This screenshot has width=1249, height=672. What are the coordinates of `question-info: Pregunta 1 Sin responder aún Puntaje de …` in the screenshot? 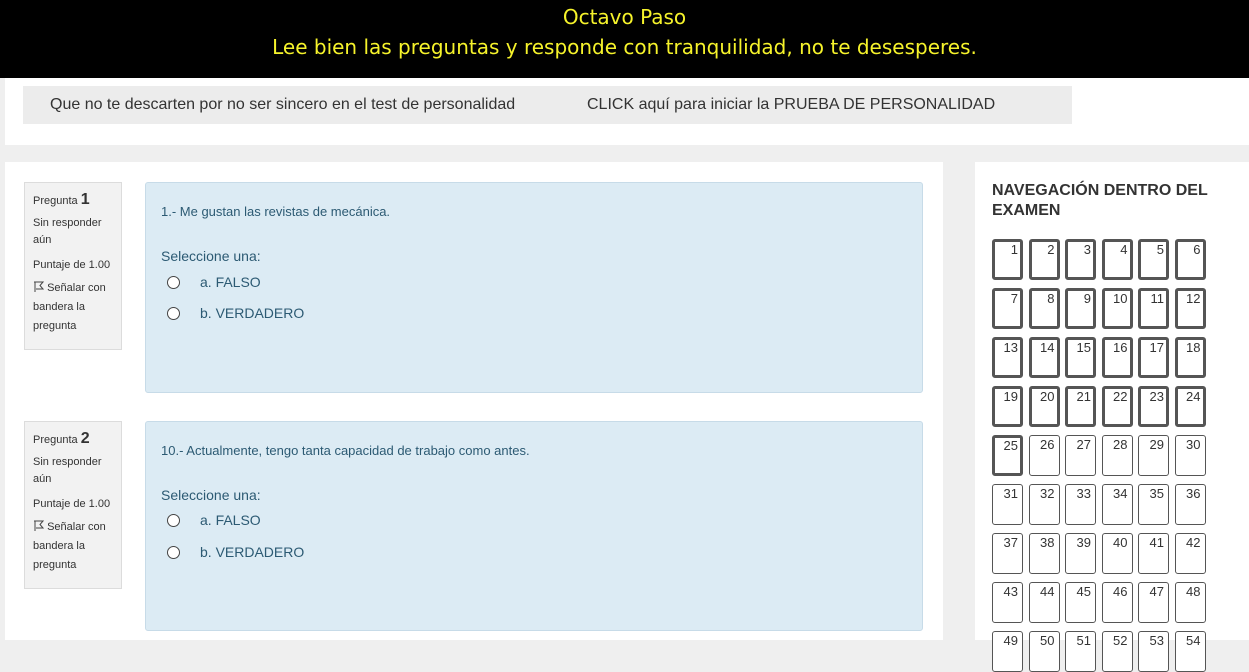 It's located at (73, 266).